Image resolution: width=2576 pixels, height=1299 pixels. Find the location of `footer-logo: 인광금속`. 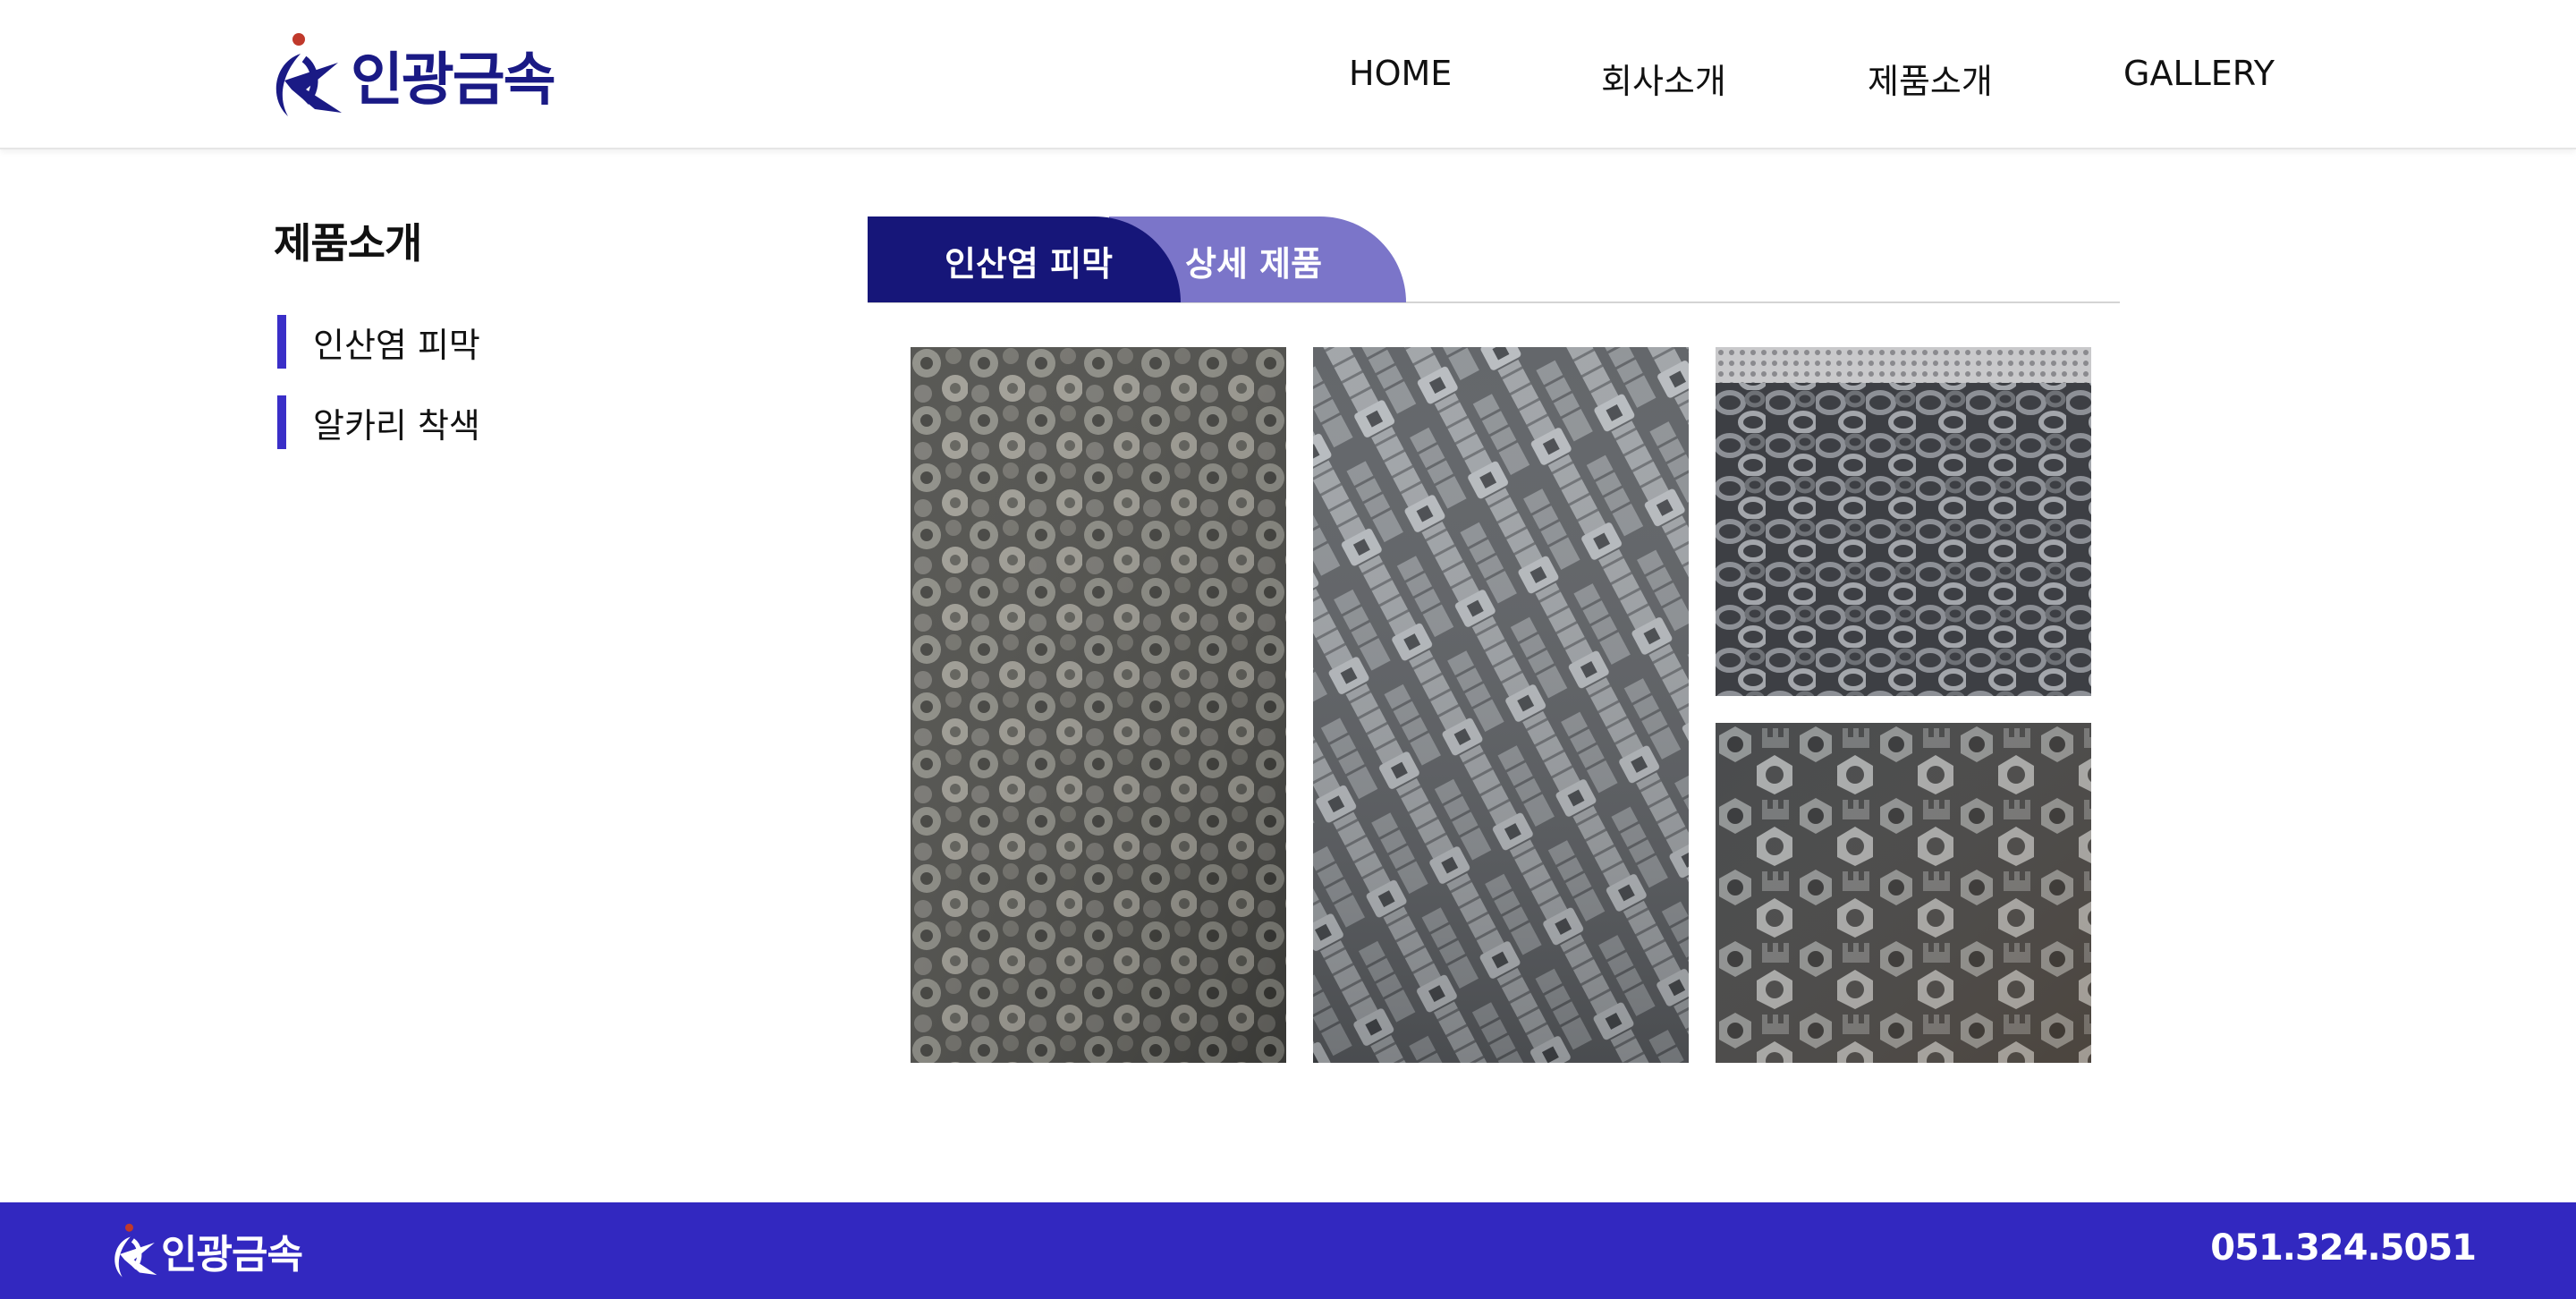

footer-logo: 인광금속 is located at coordinates (205, 1250).